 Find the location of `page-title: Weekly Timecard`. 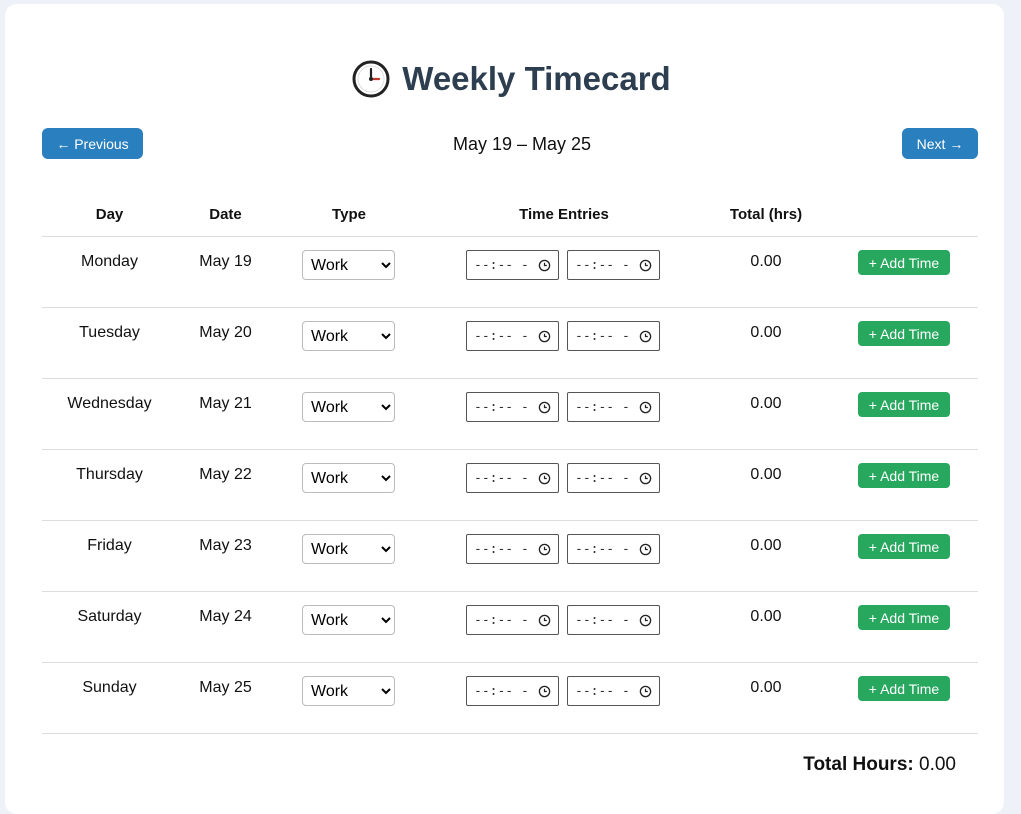

page-title: Weekly Timecard is located at coordinates (511, 79).